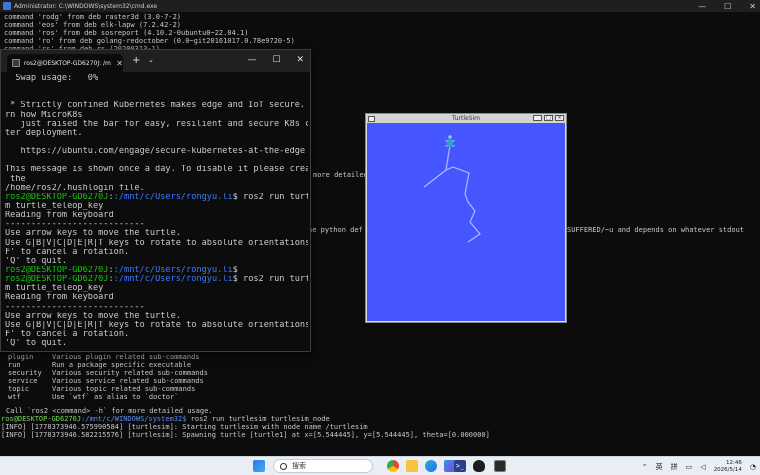 The height and width of the screenshot is (475, 760). I want to click on terminal-line: the, so click(15, 179).